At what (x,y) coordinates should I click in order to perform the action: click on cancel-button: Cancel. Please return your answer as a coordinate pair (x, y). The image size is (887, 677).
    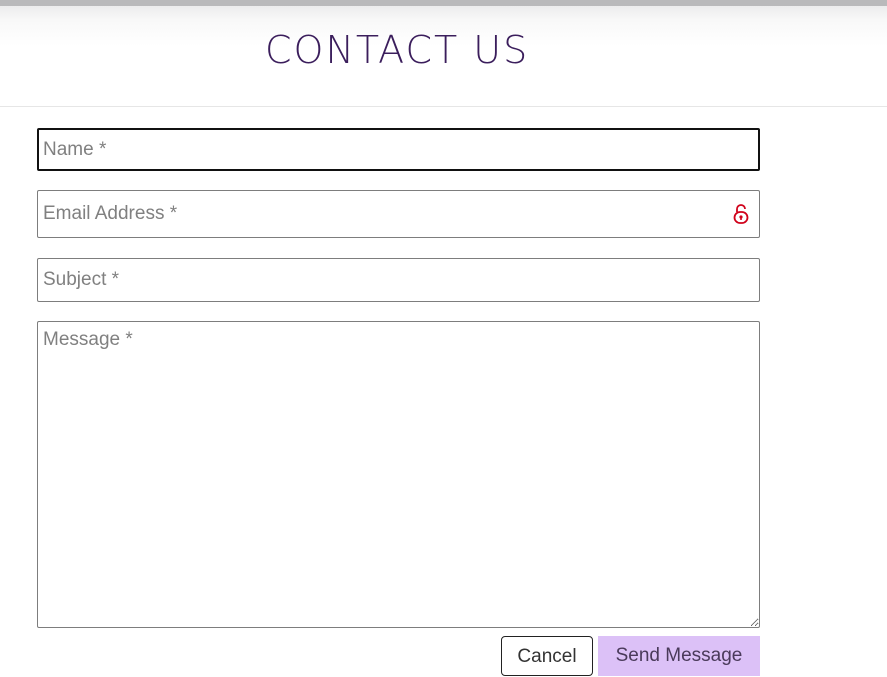
    Looking at the image, I should click on (547, 656).